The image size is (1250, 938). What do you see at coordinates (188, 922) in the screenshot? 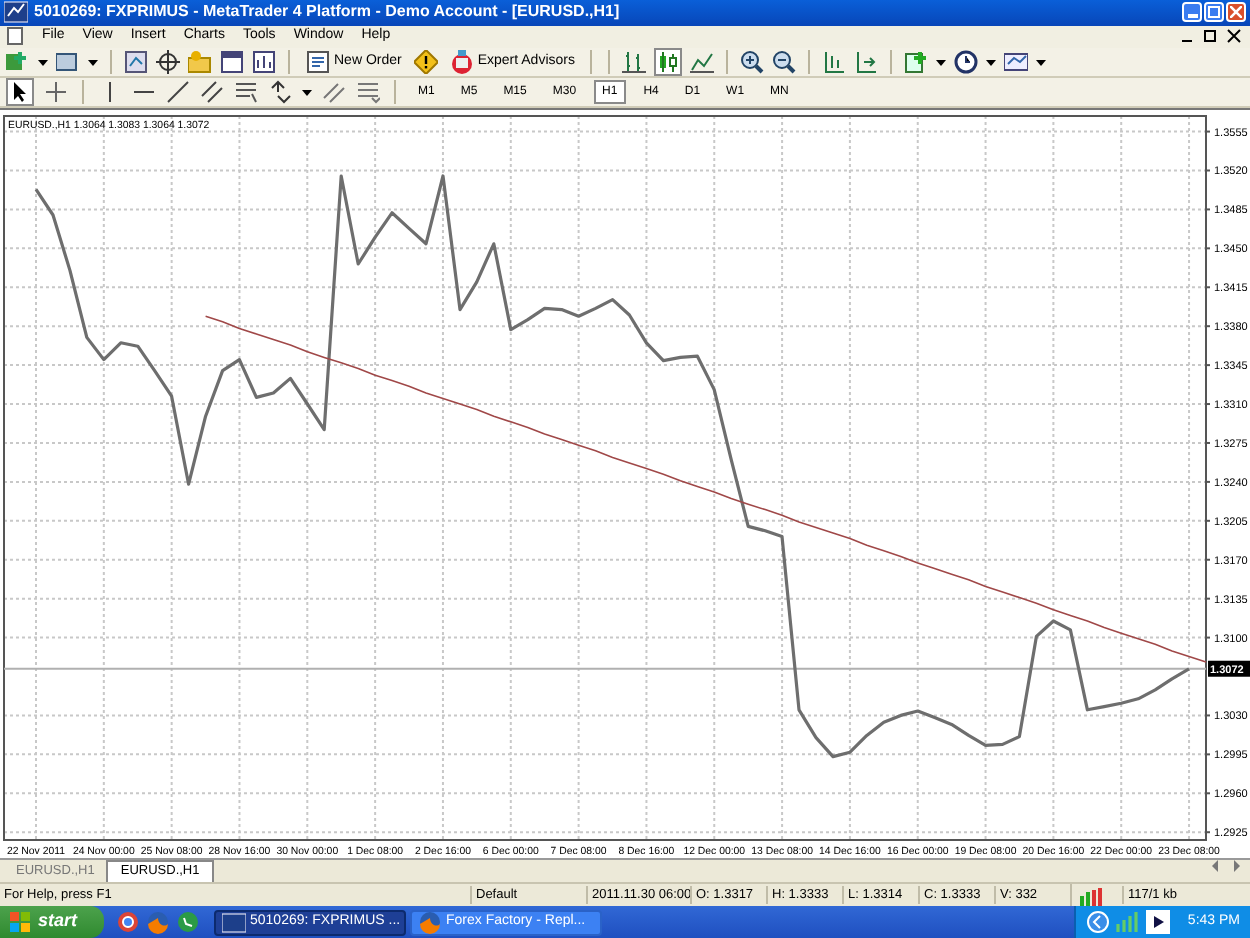
I see `phone-chat-icon` at bounding box center [188, 922].